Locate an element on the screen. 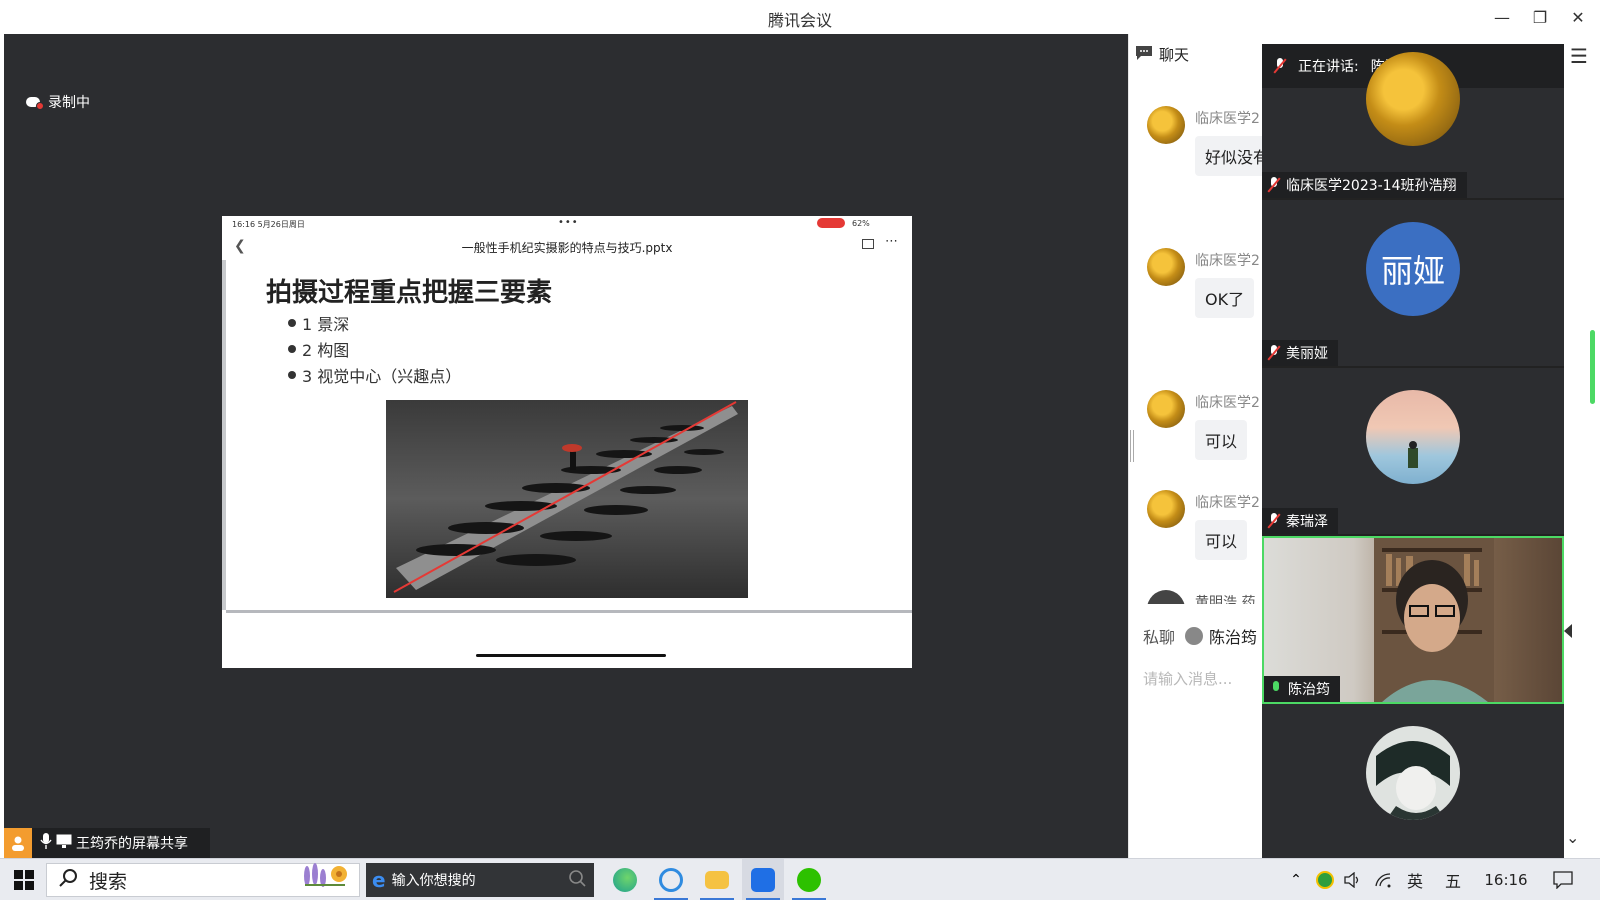 The image size is (1600, 900). taskbar-clock: 16:16 is located at coordinates (1506, 879).